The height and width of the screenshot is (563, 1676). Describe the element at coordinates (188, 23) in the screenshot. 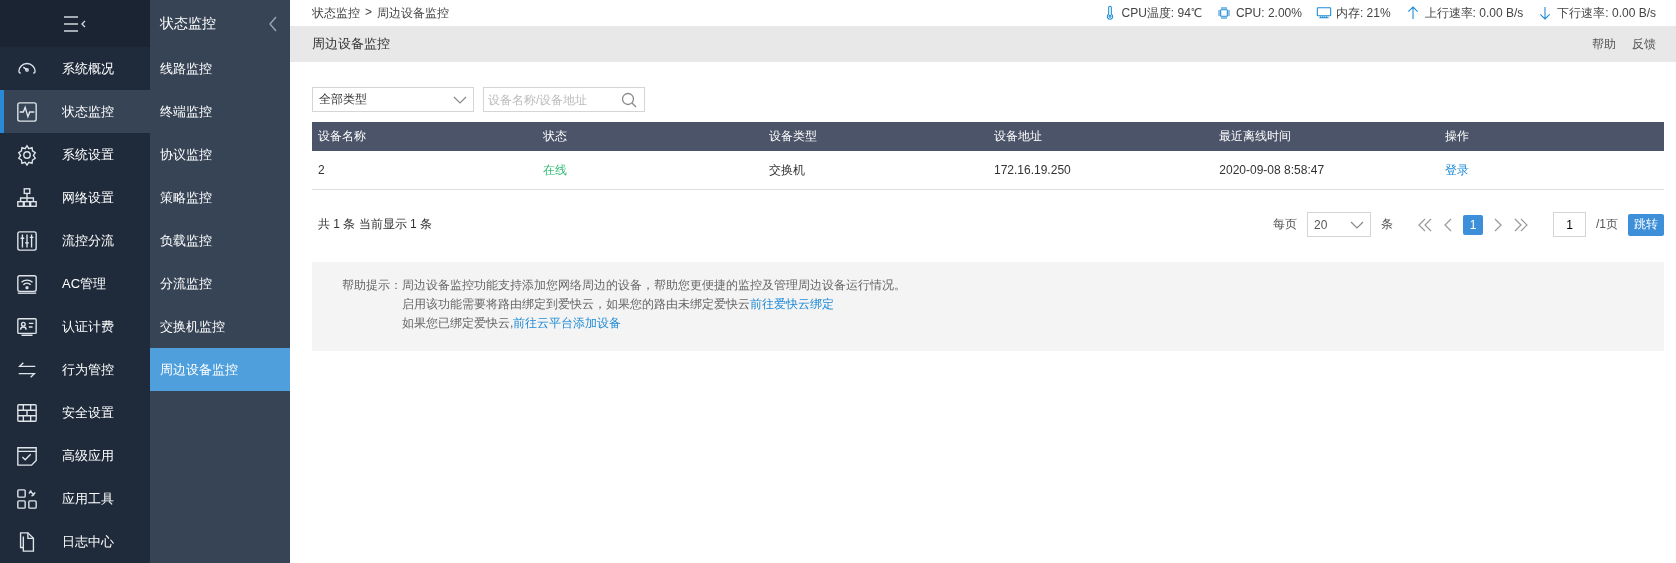

I see `submenu-title: 状态监控` at that location.